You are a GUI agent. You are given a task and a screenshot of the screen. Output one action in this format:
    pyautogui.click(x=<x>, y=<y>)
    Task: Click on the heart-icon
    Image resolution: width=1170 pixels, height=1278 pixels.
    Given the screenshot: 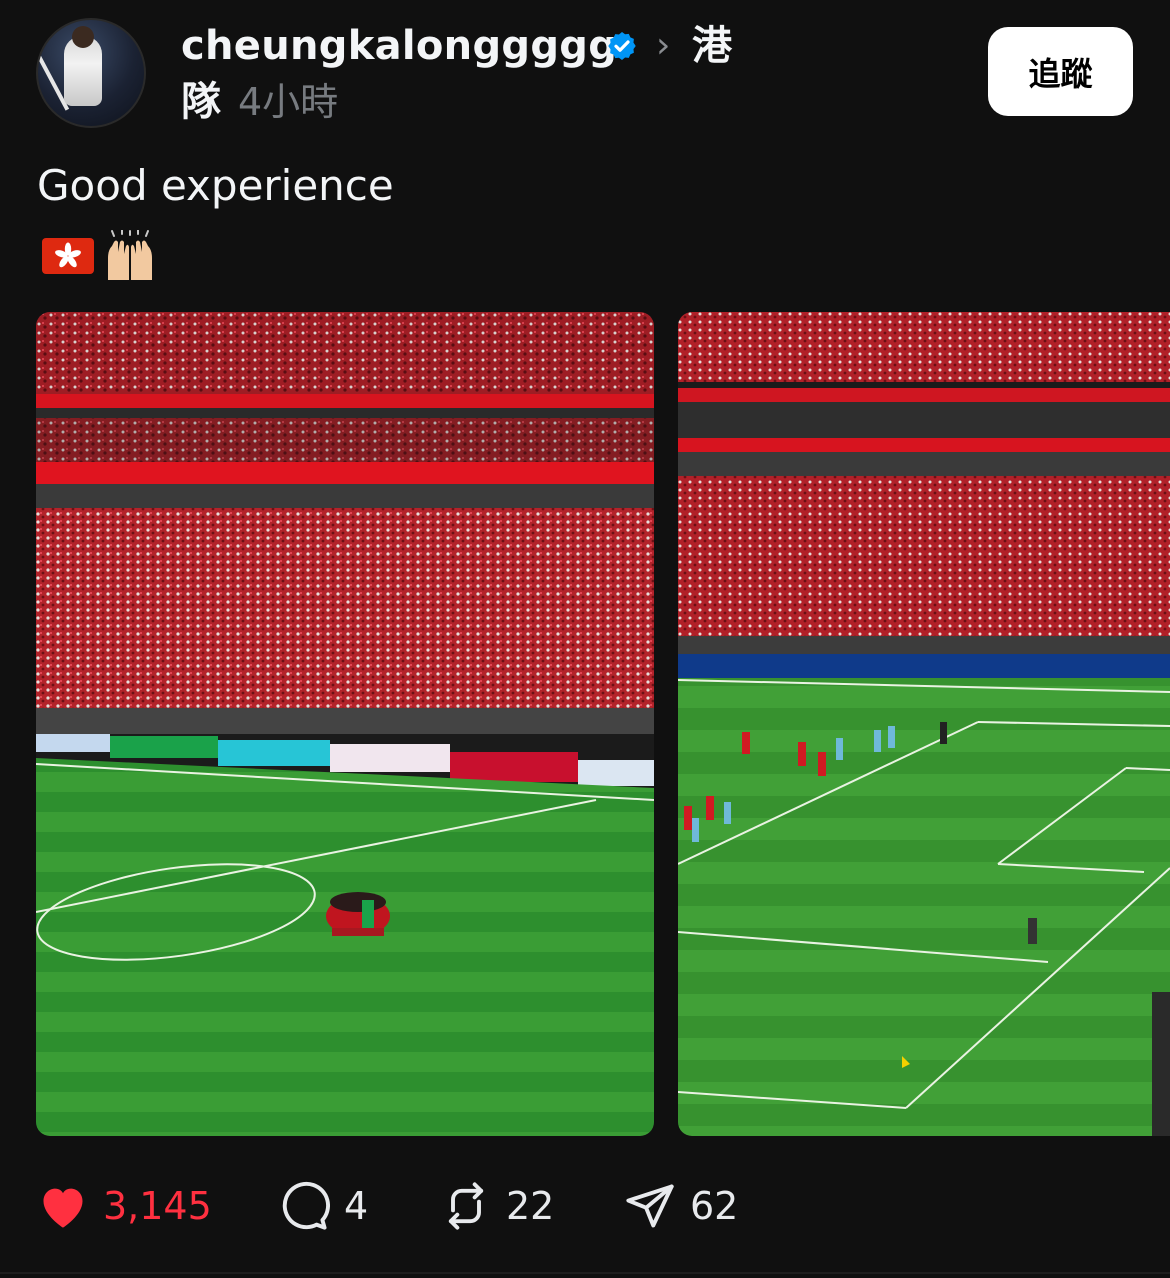 What is the action you would take?
    pyautogui.click(x=63, y=1208)
    